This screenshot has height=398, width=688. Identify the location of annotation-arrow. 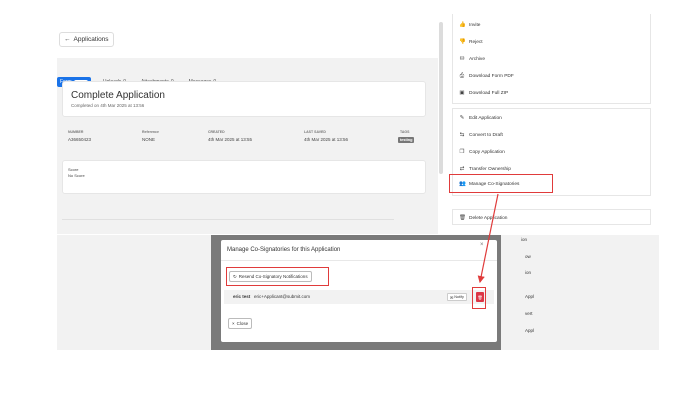
(488, 238).